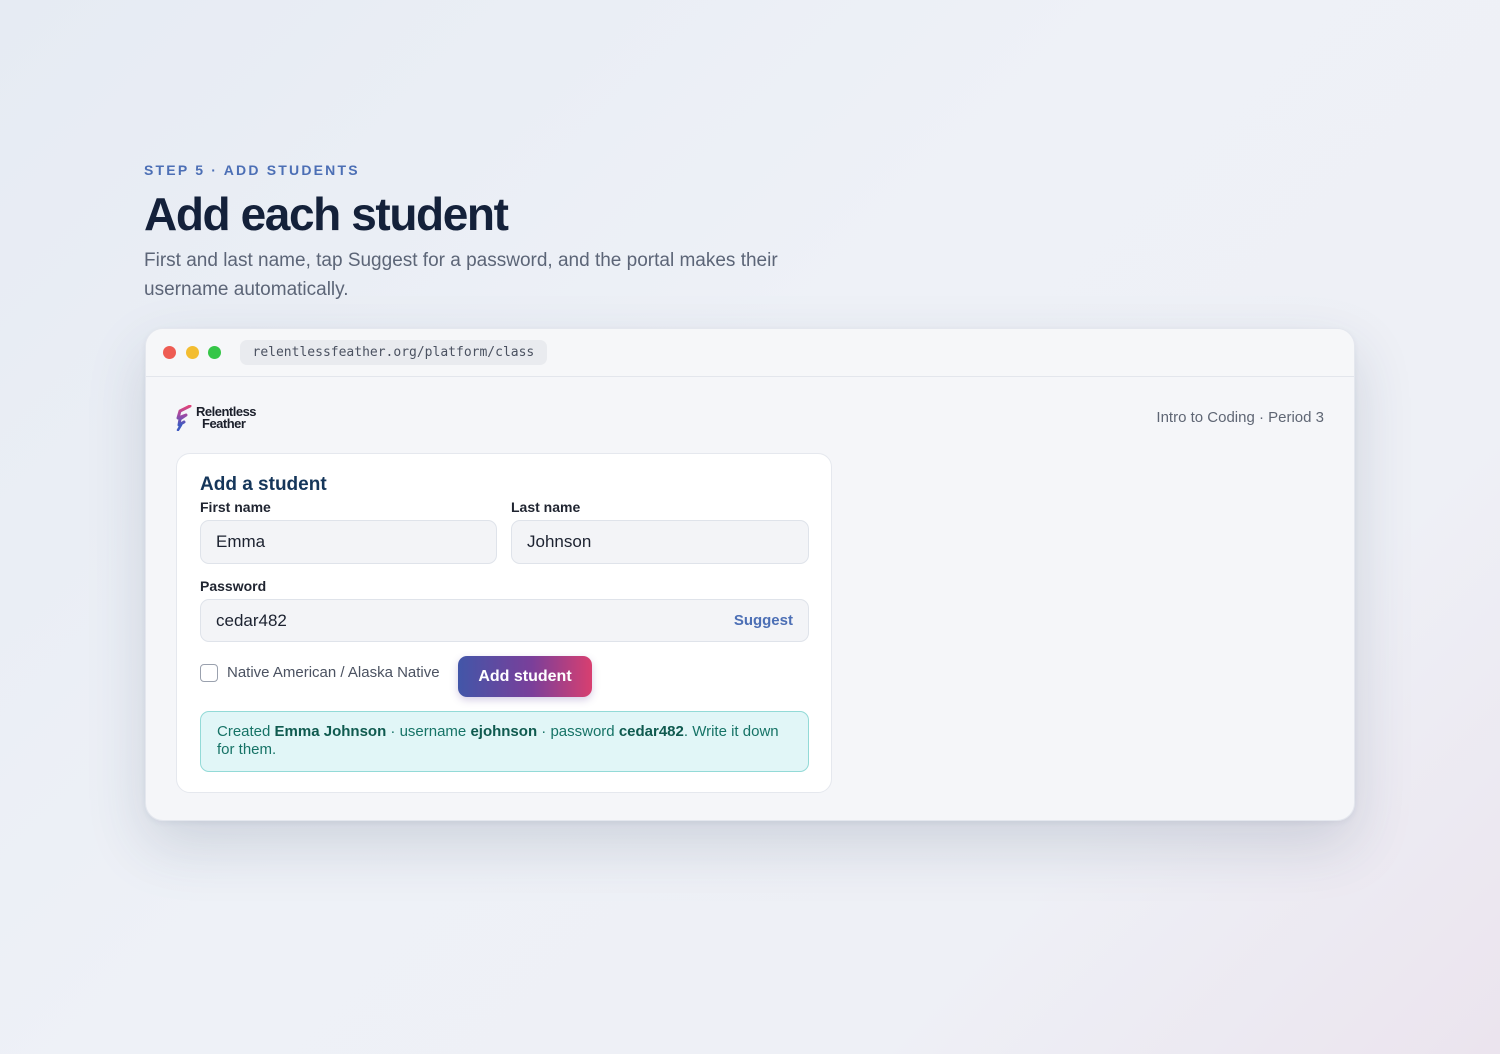 The height and width of the screenshot is (1054, 1500). Describe the element at coordinates (333, 673) in the screenshot. I see `native-american-checkbox-label: Native American / Alaska Native` at that location.